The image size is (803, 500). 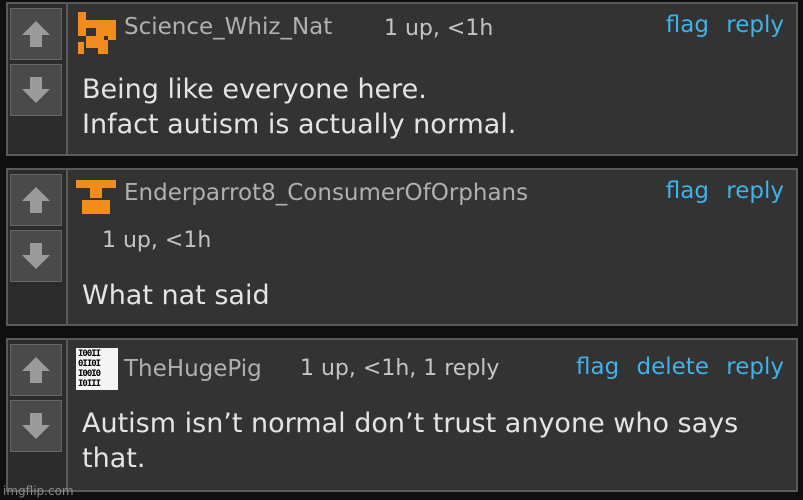 I want to click on comment-text: What nat said, so click(x=176, y=295).